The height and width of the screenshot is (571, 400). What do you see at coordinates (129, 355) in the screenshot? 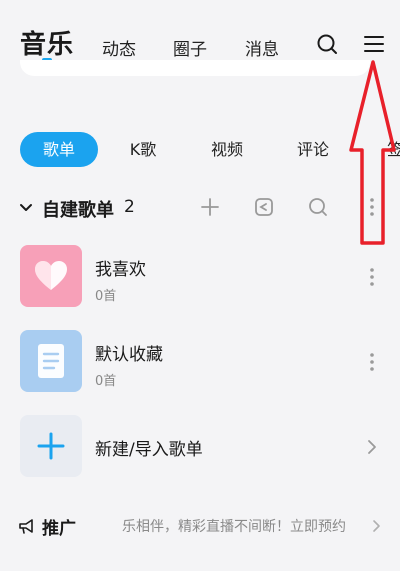
I see `playlist-title: 默认收藏` at bounding box center [129, 355].